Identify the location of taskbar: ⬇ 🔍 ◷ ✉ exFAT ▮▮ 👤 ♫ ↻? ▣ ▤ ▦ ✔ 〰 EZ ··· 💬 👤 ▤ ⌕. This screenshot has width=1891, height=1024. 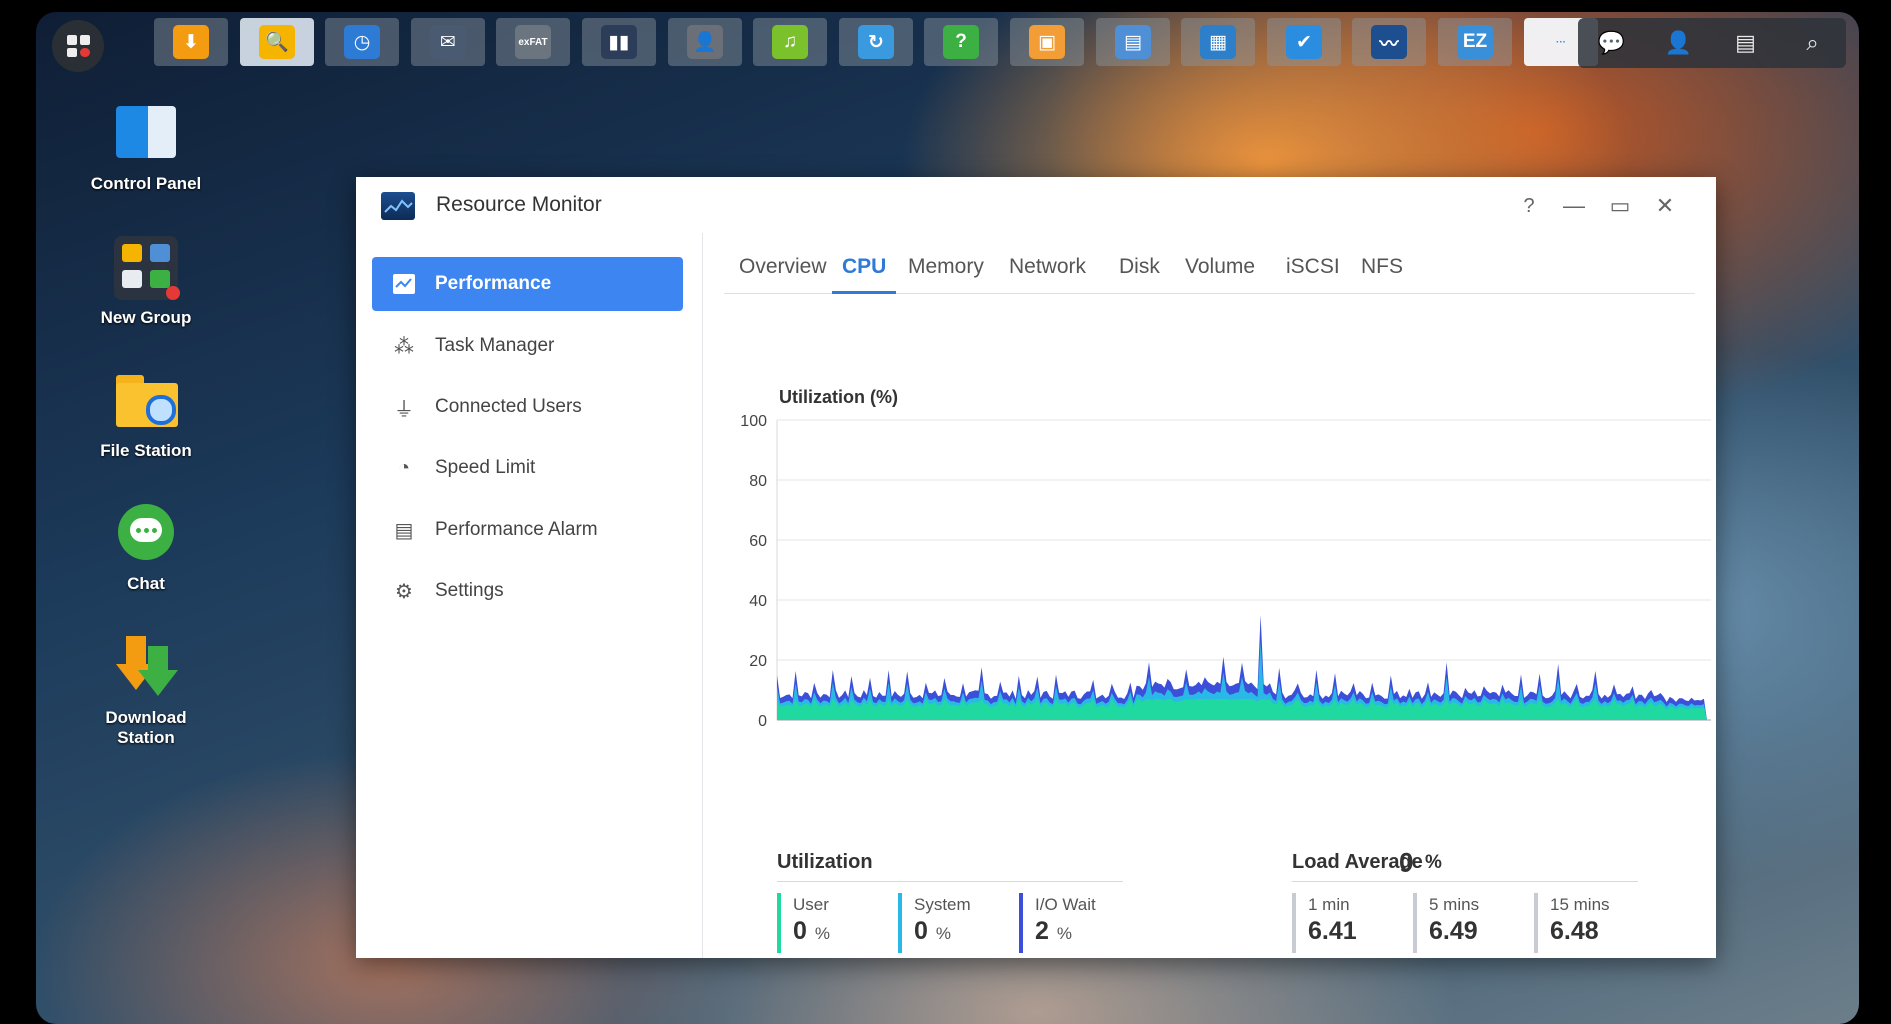
(947, 42).